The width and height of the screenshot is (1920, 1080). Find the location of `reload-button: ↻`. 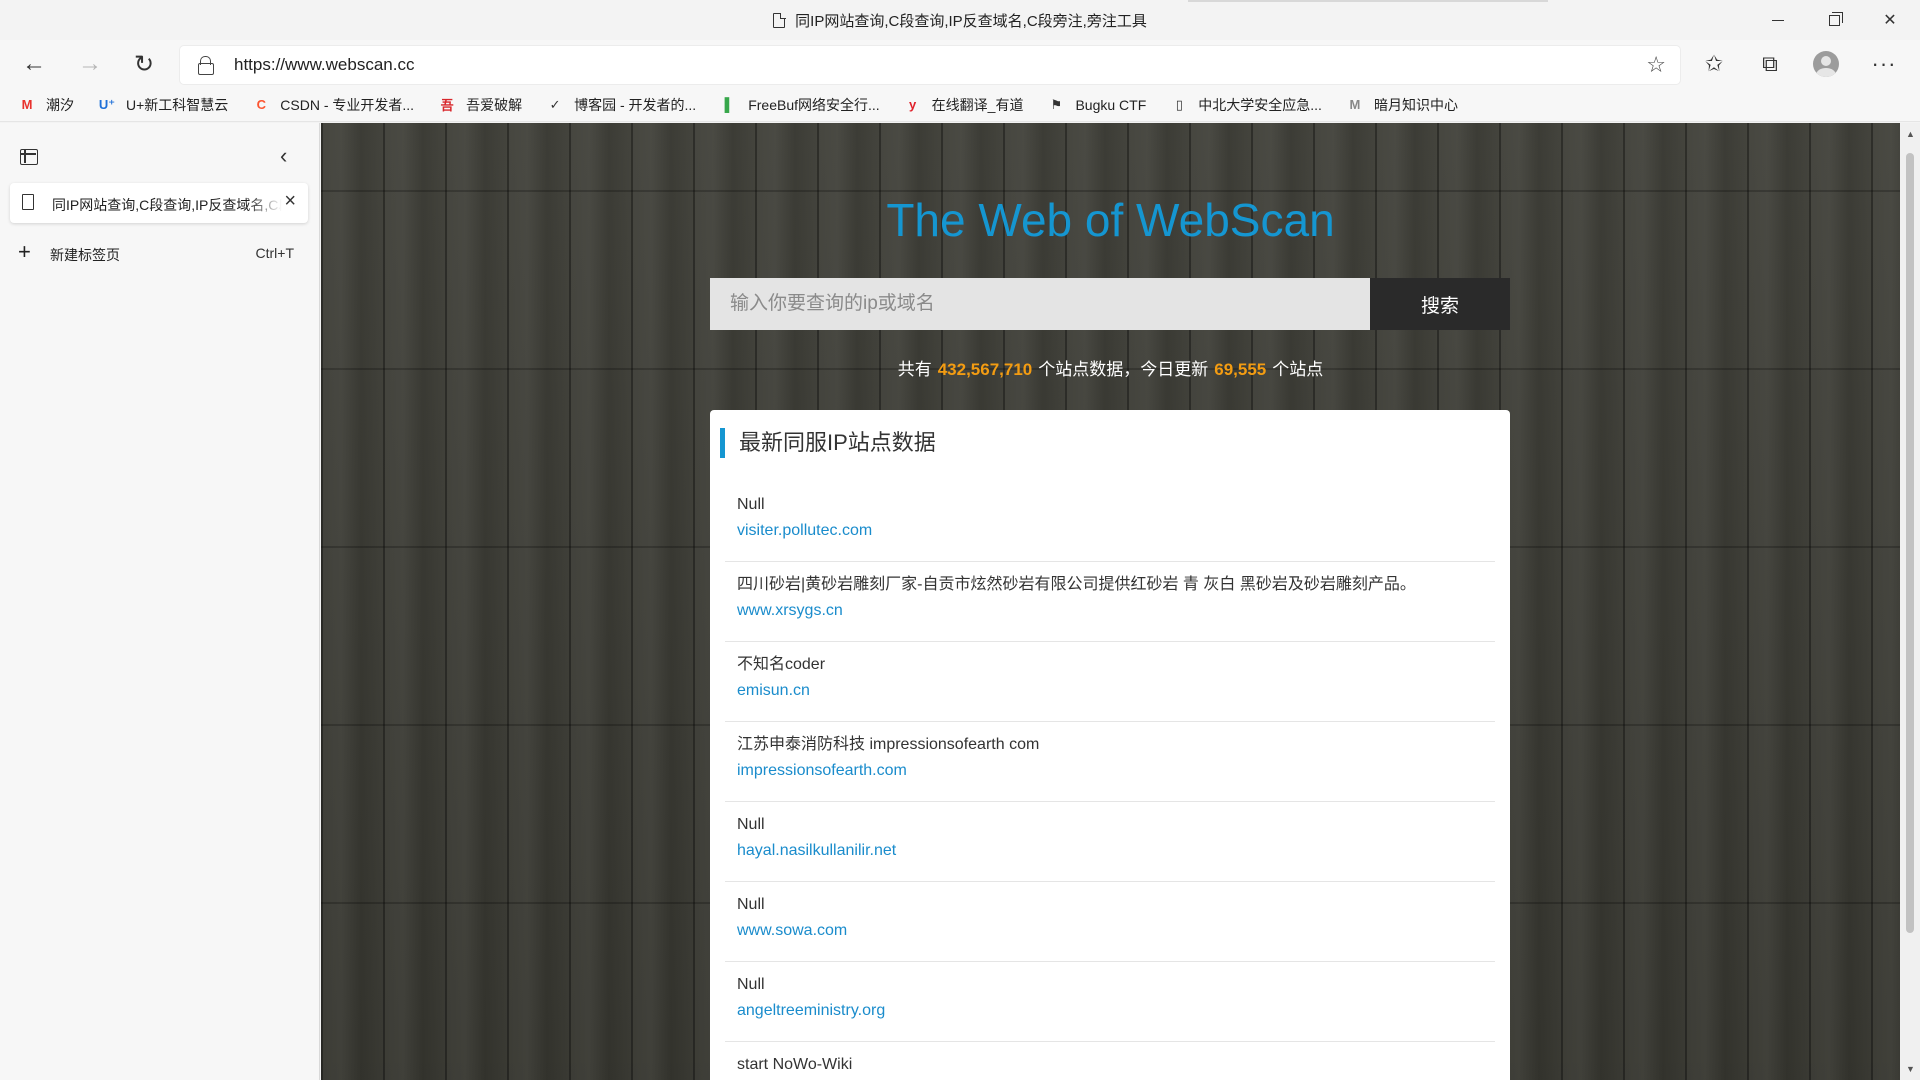

reload-button: ↻ is located at coordinates (144, 64).